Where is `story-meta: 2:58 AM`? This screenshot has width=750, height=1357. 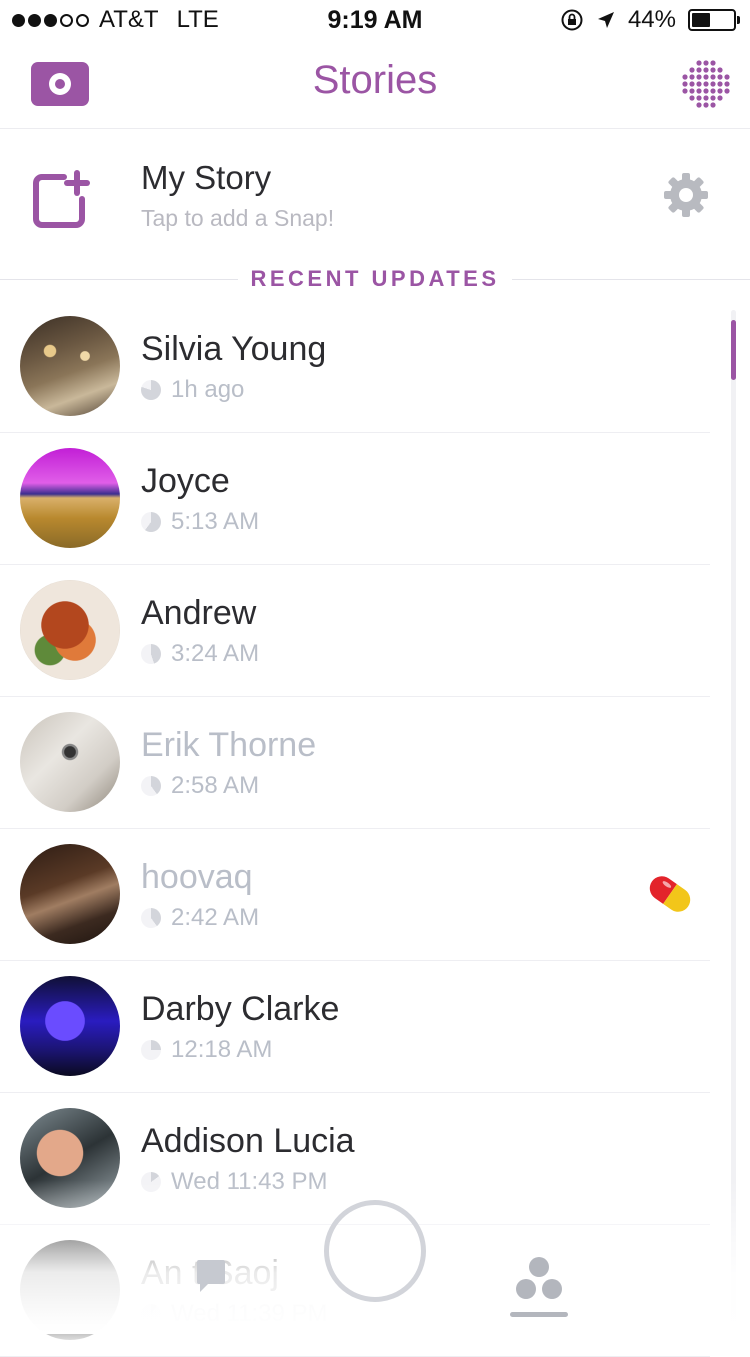
story-meta: 2:58 AM is located at coordinates (200, 786).